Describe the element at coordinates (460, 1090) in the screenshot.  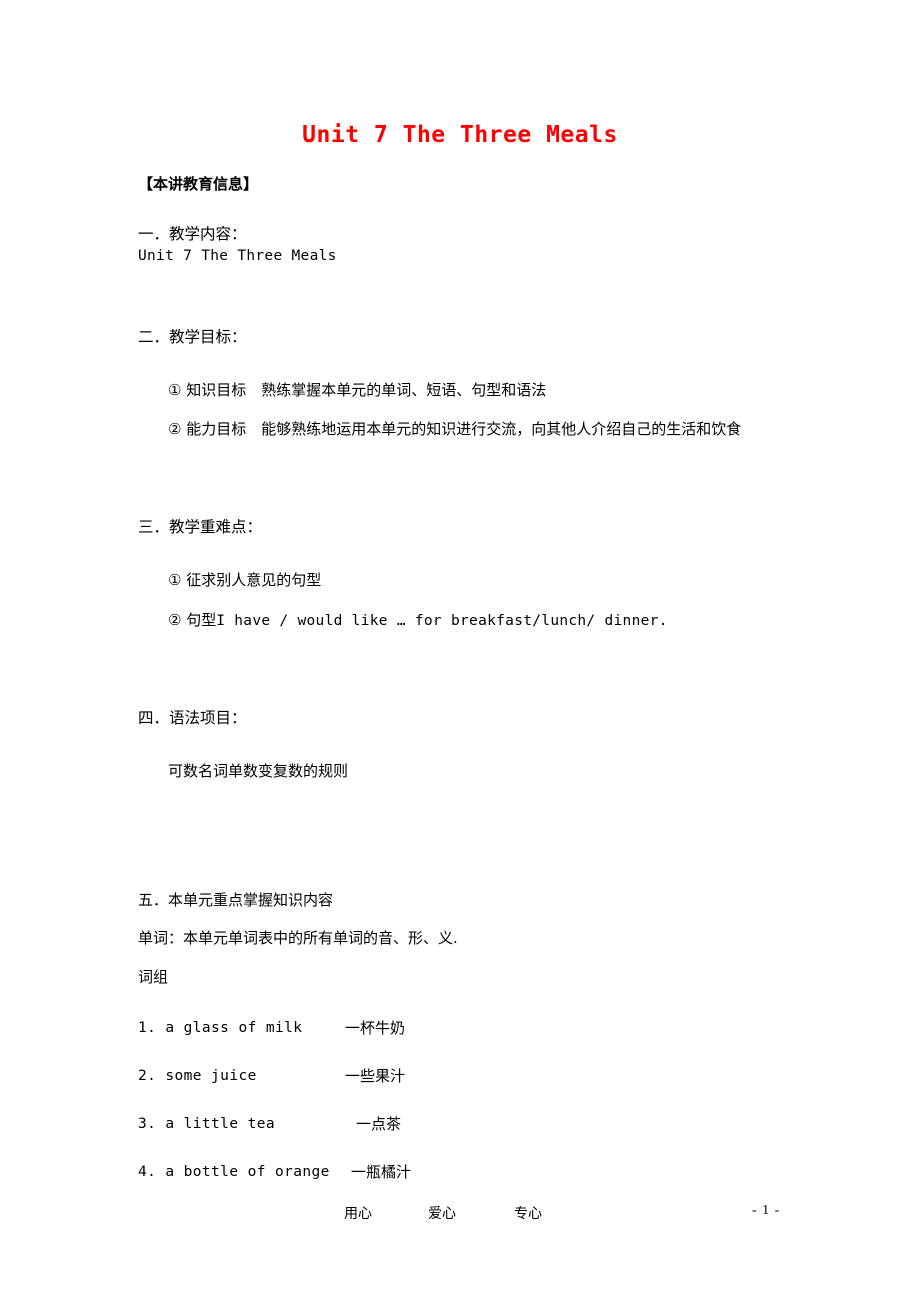
I see `list-item: 2. some juice 一些果汁` at that location.